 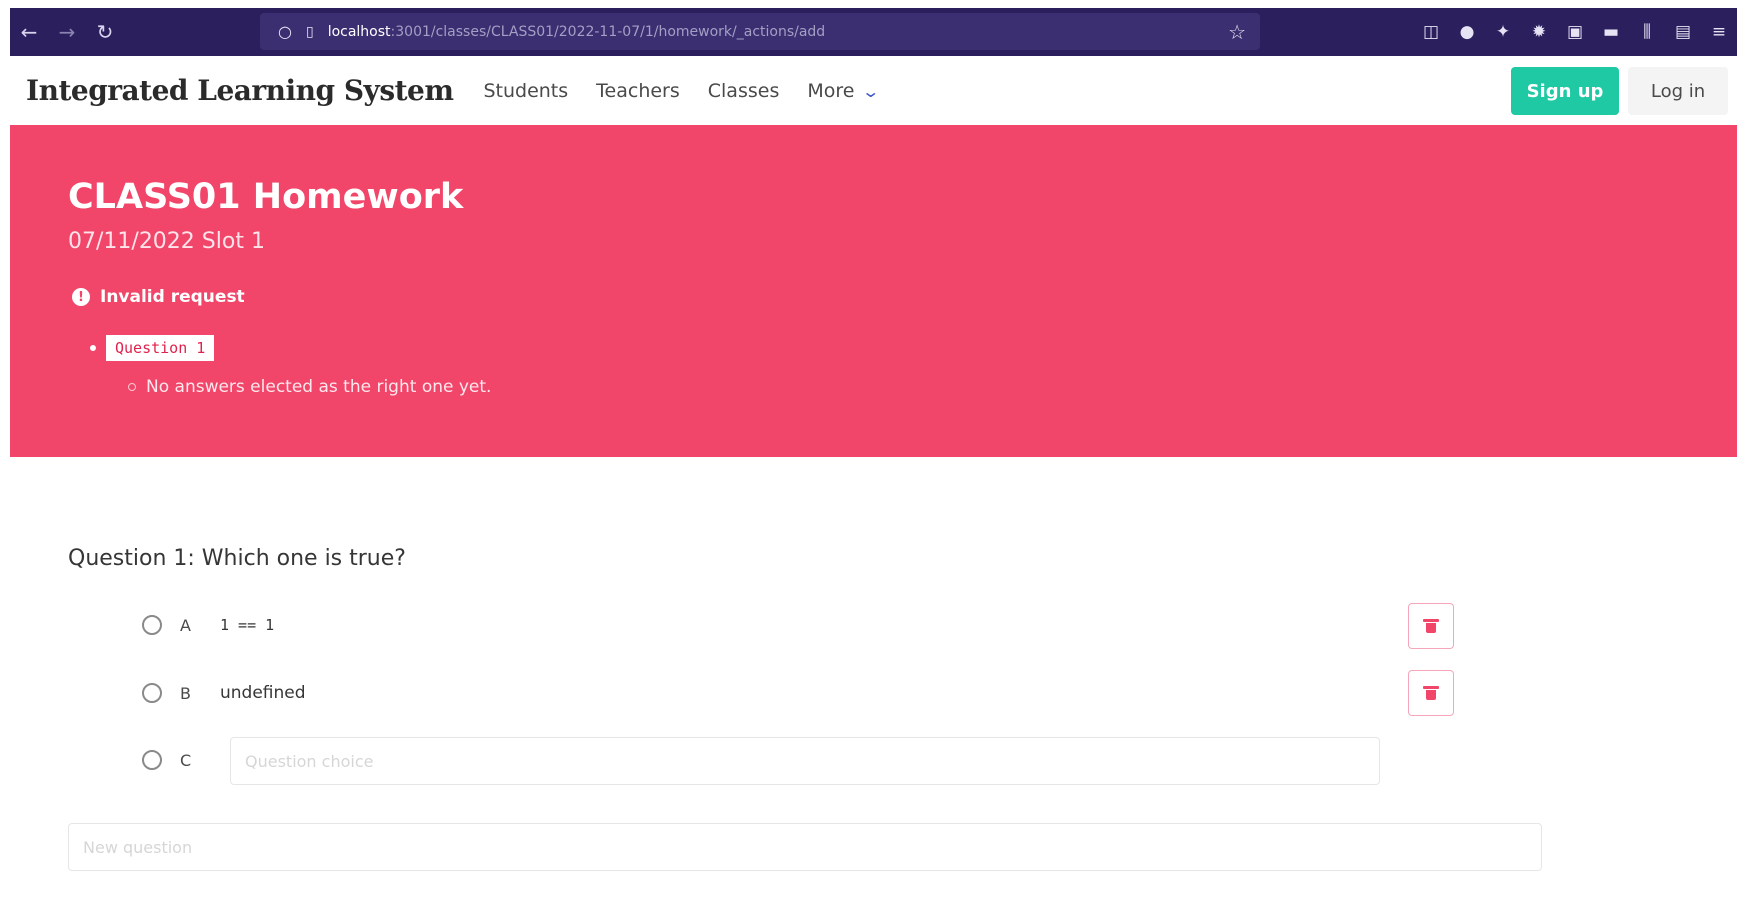 What do you see at coordinates (1611, 32) in the screenshot?
I see `extension-link-icon: ▬` at bounding box center [1611, 32].